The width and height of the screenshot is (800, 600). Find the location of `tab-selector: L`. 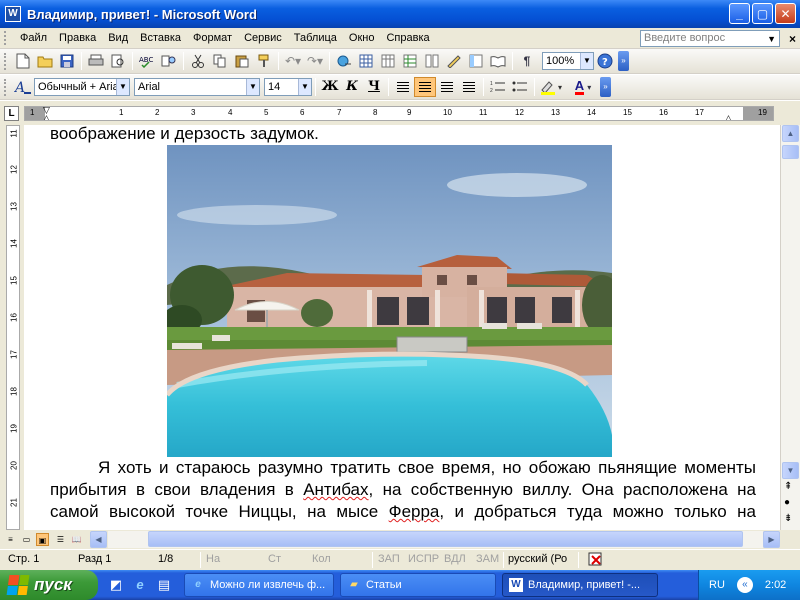

tab-selector: L is located at coordinates (11, 113).